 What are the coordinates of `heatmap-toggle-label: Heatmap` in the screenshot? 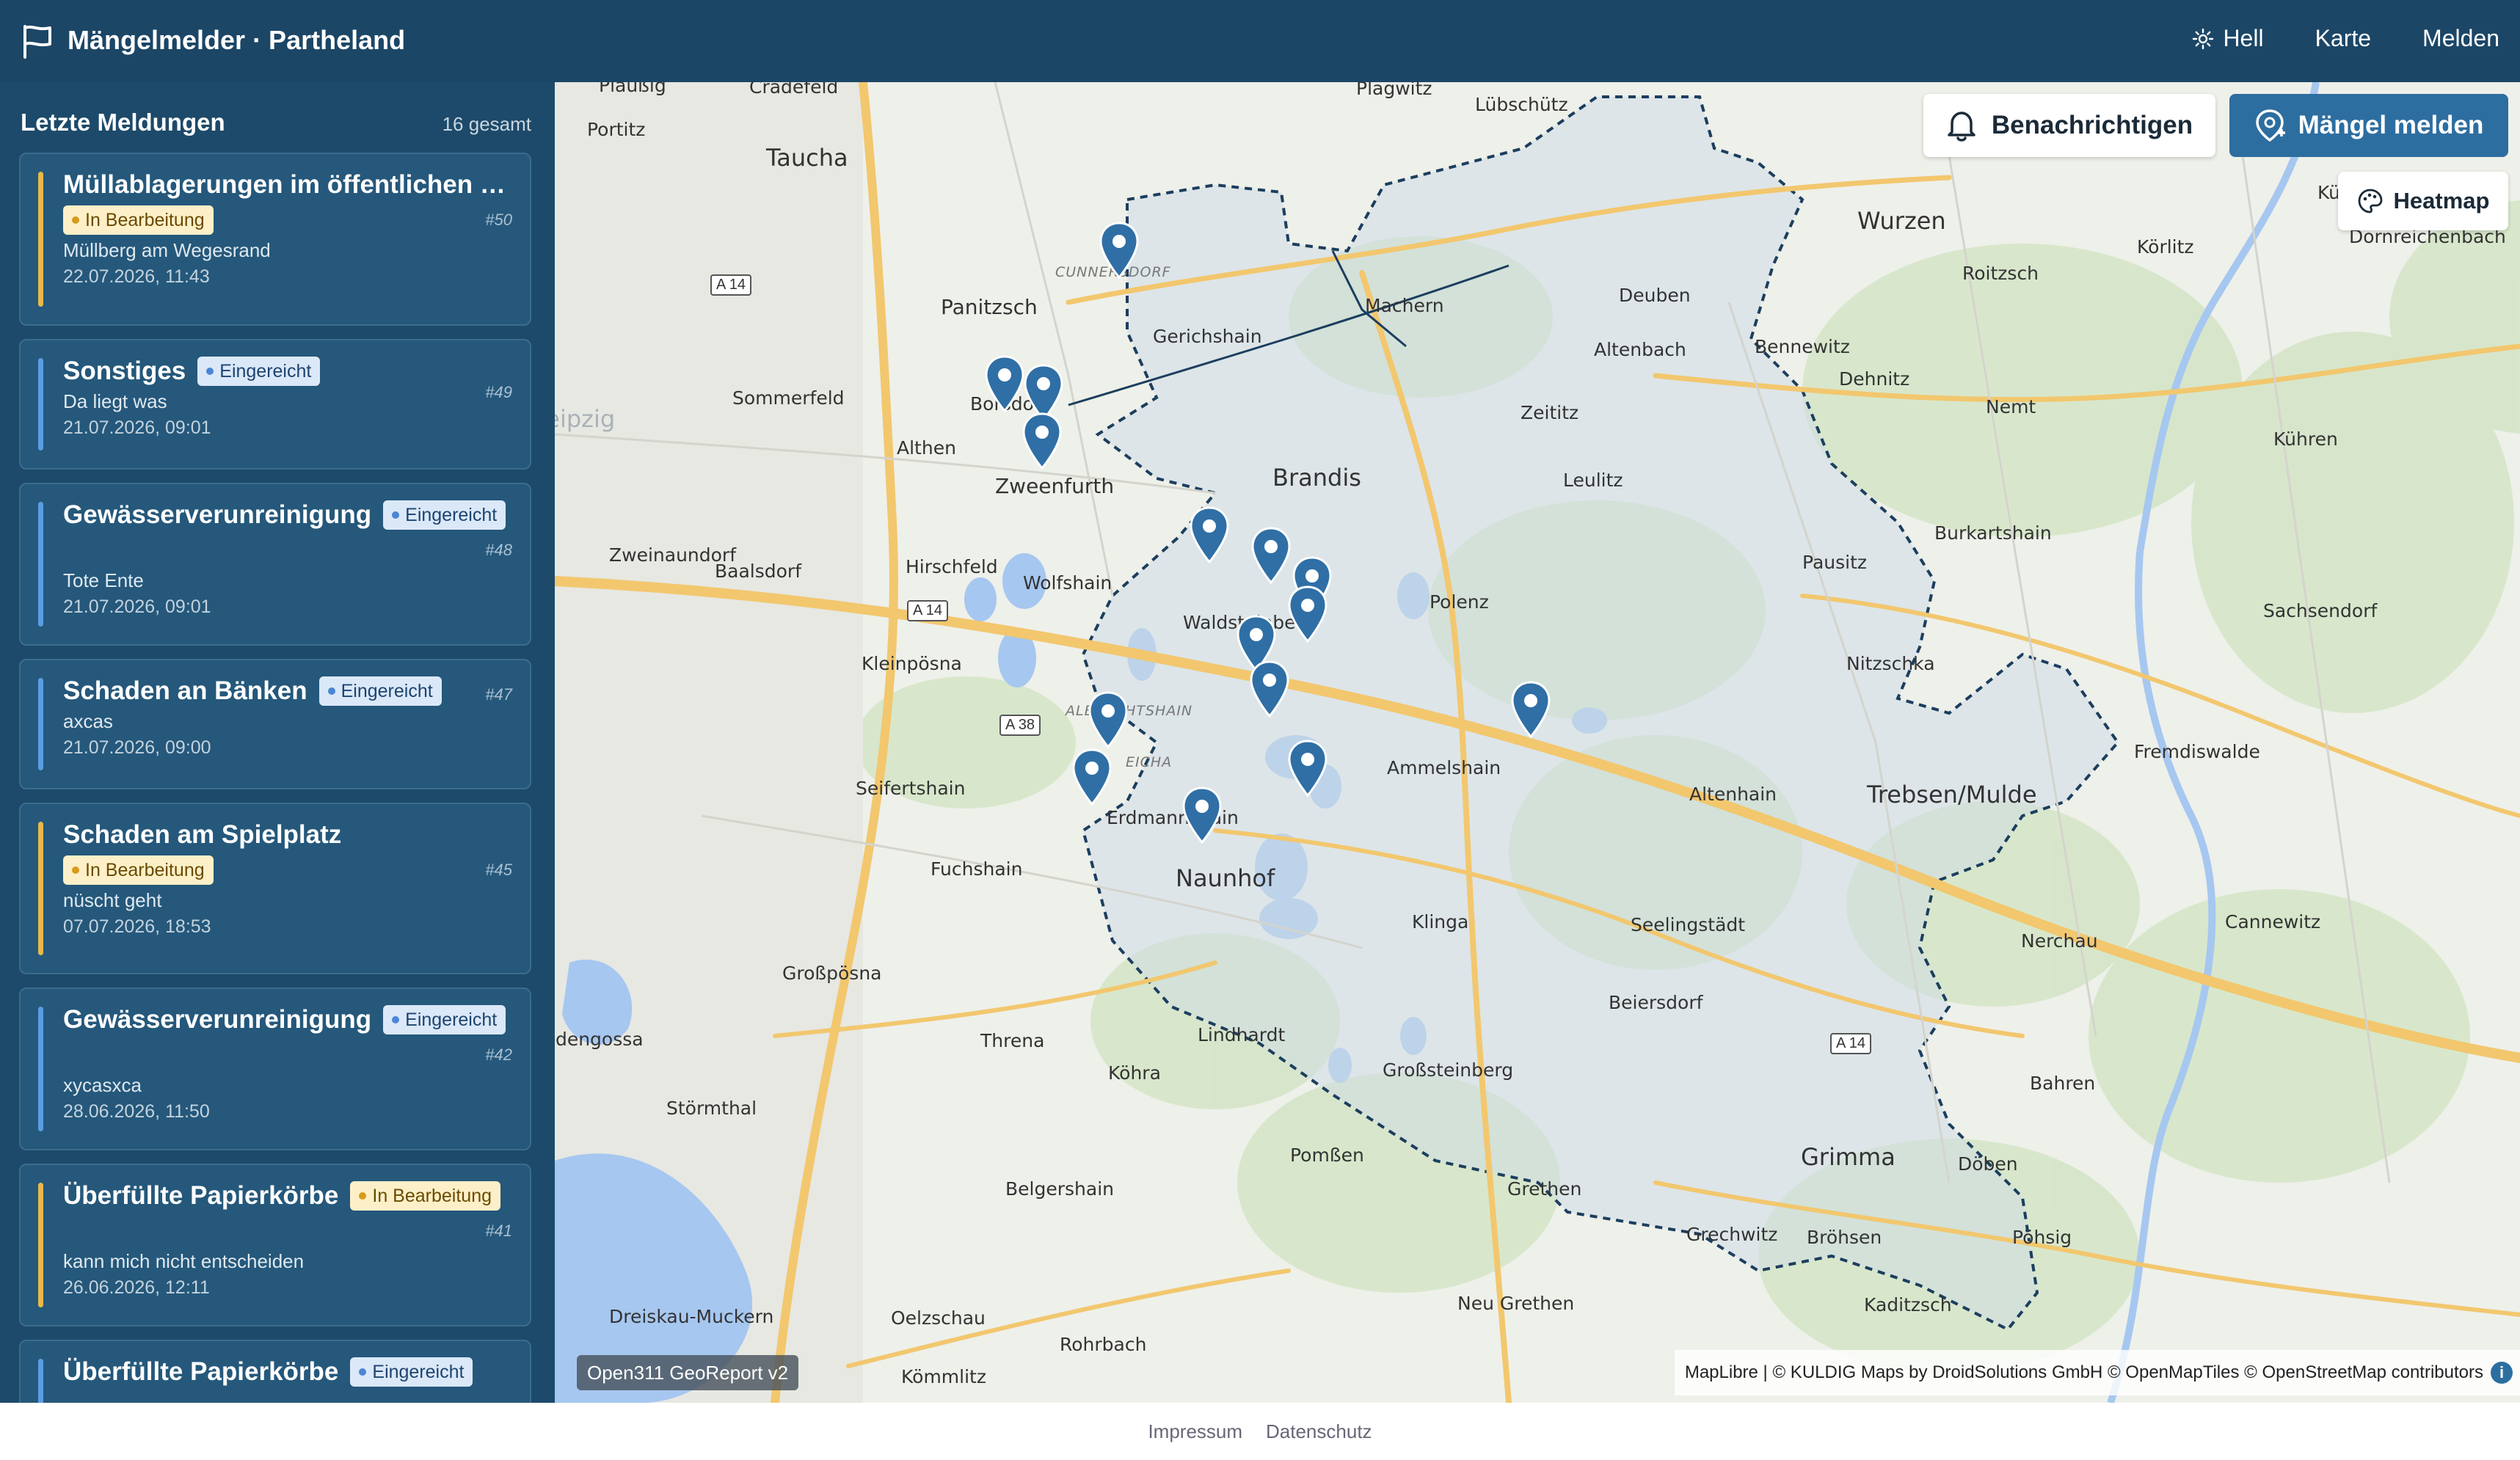 It's located at (2441, 200).